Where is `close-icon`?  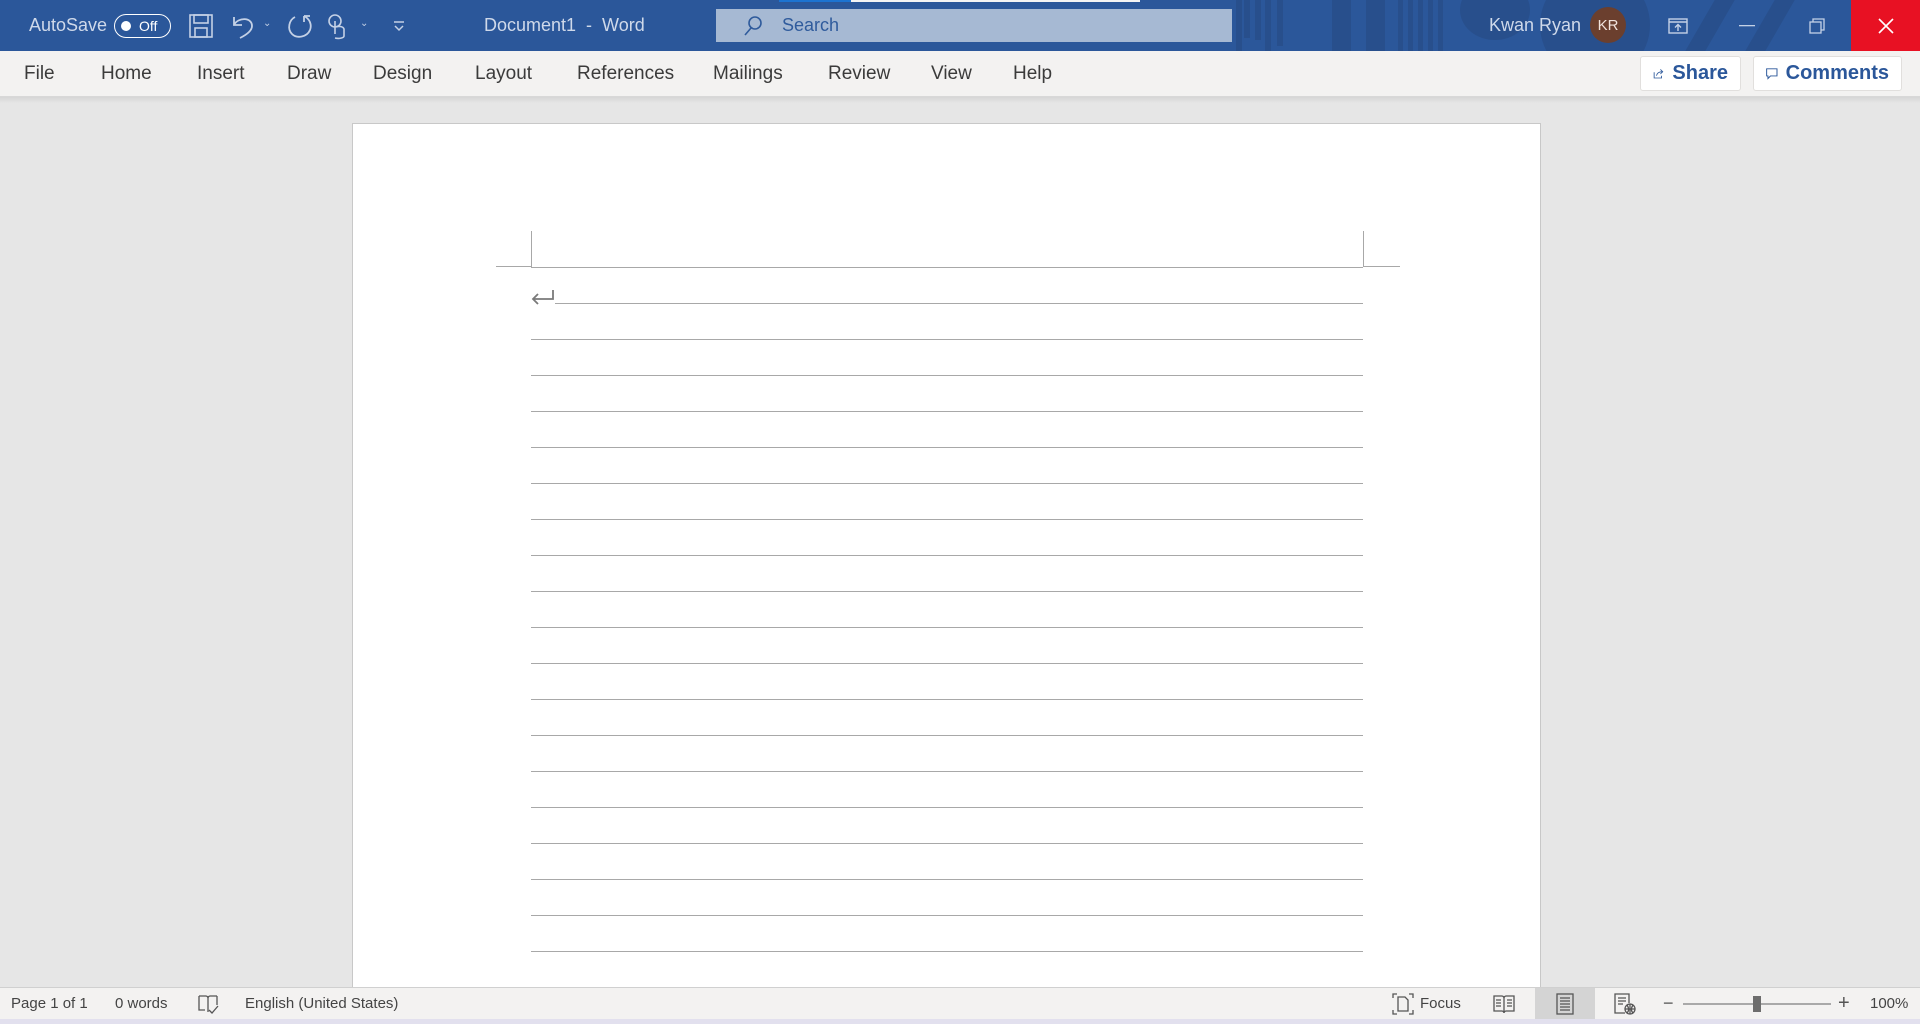
close-icon is located at coordinates (1885, 25).